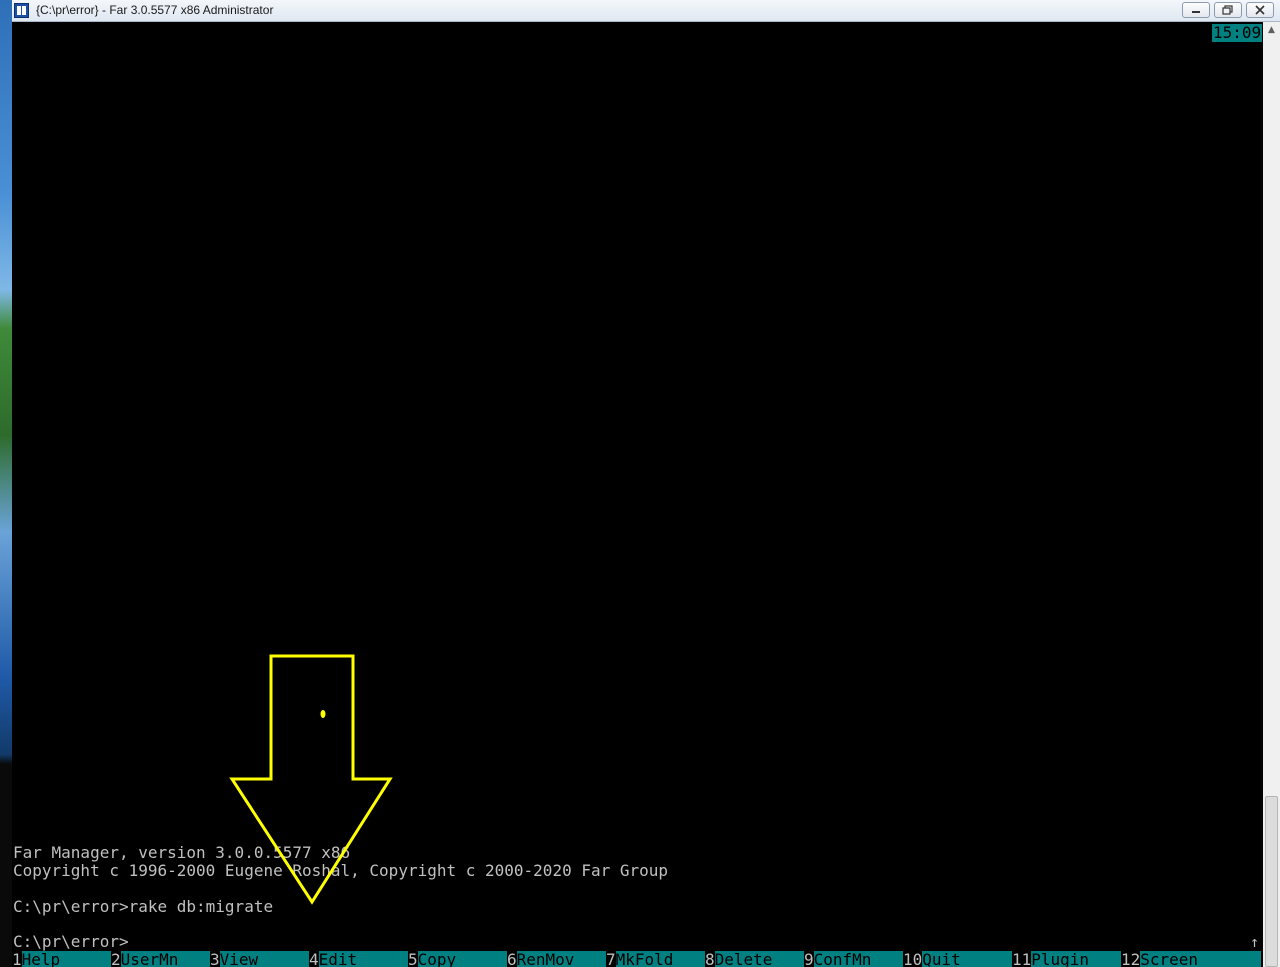 The width and height of the screenshot is (1280, 967). I want to click on scroll-thumb, so click(1271, 881).